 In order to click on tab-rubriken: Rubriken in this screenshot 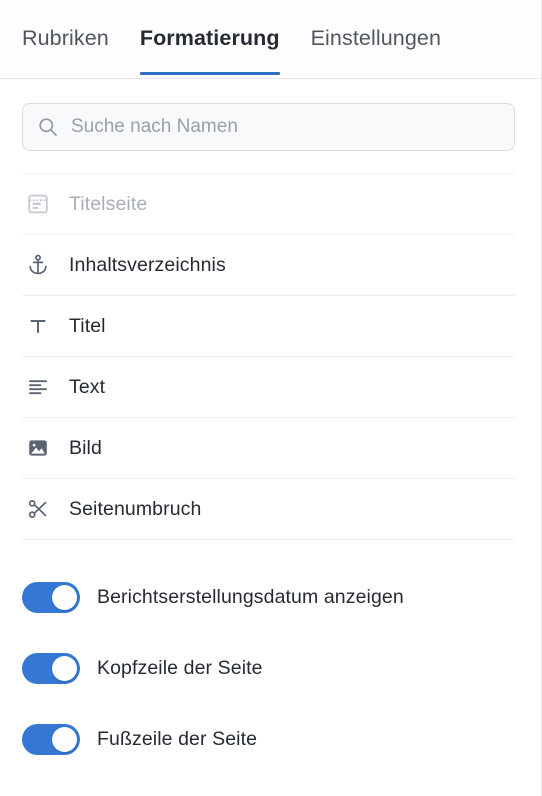, I will do `click(65, 39)`.